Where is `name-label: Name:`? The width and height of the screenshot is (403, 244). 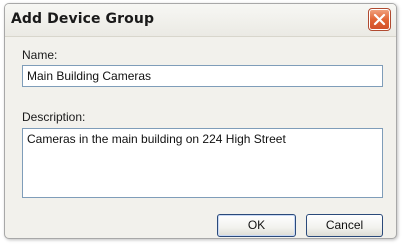 name-label: Name: is located at coordinates (40, 55).